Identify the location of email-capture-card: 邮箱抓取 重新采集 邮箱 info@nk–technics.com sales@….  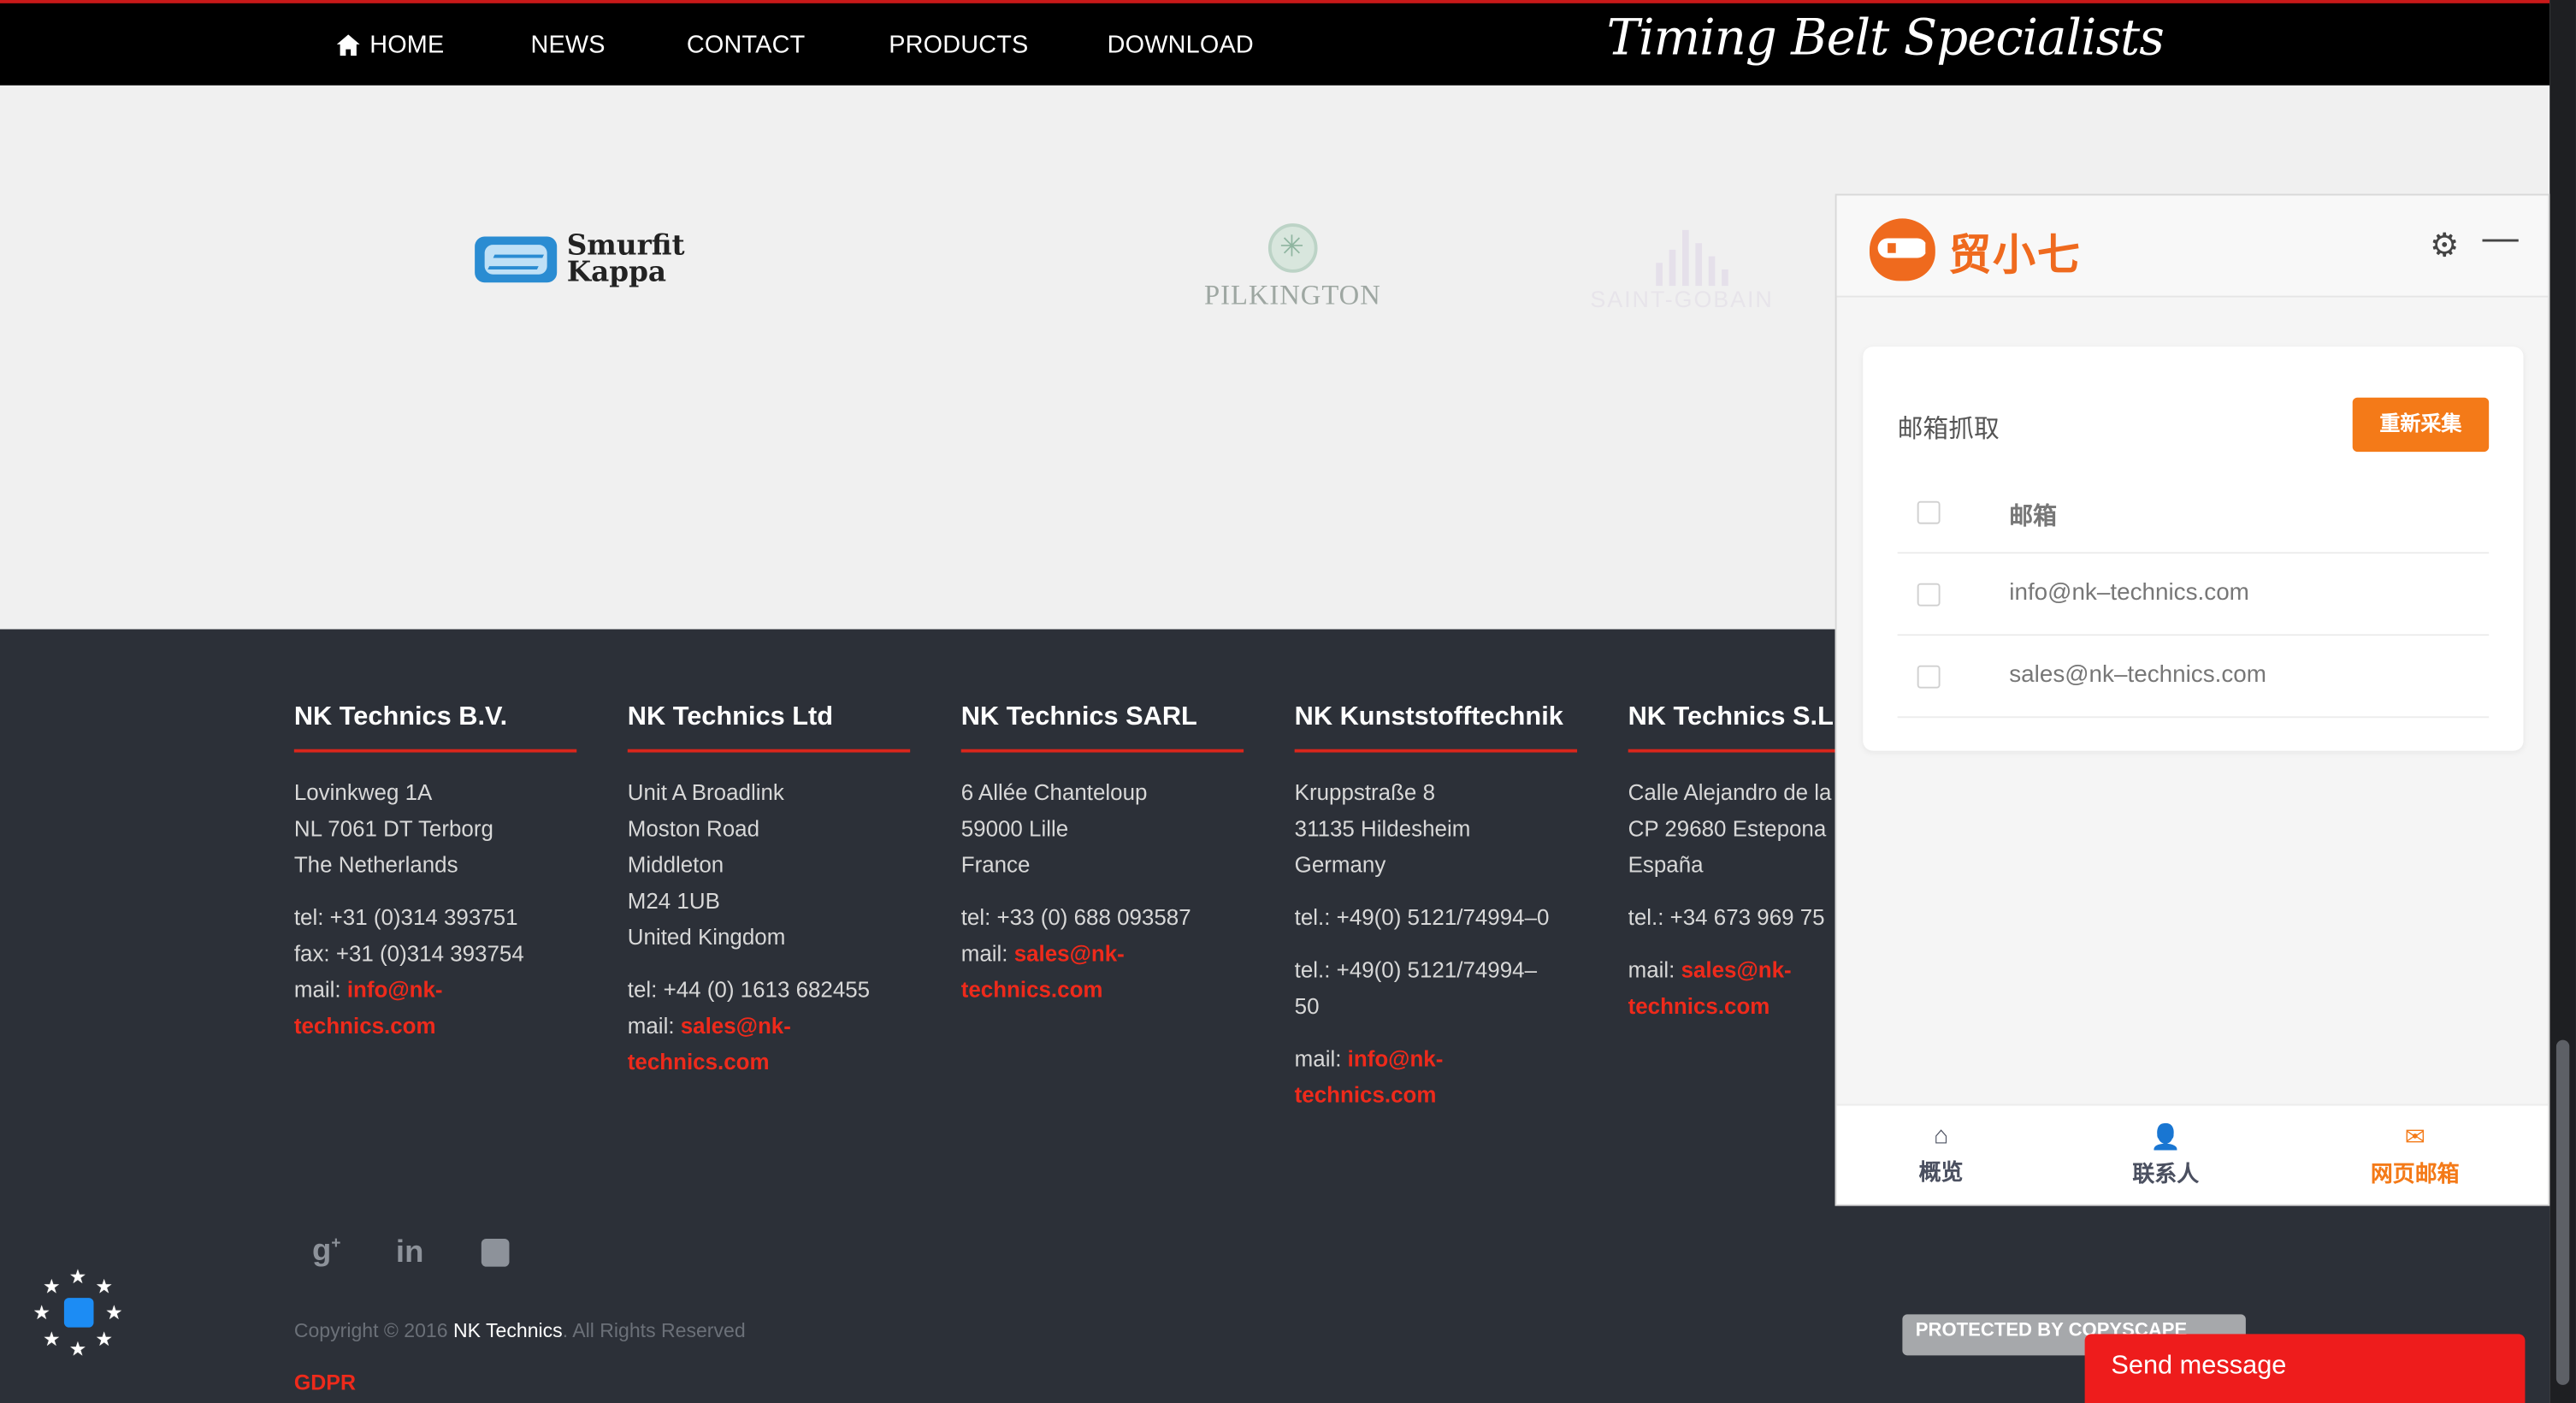
(2193, 548).